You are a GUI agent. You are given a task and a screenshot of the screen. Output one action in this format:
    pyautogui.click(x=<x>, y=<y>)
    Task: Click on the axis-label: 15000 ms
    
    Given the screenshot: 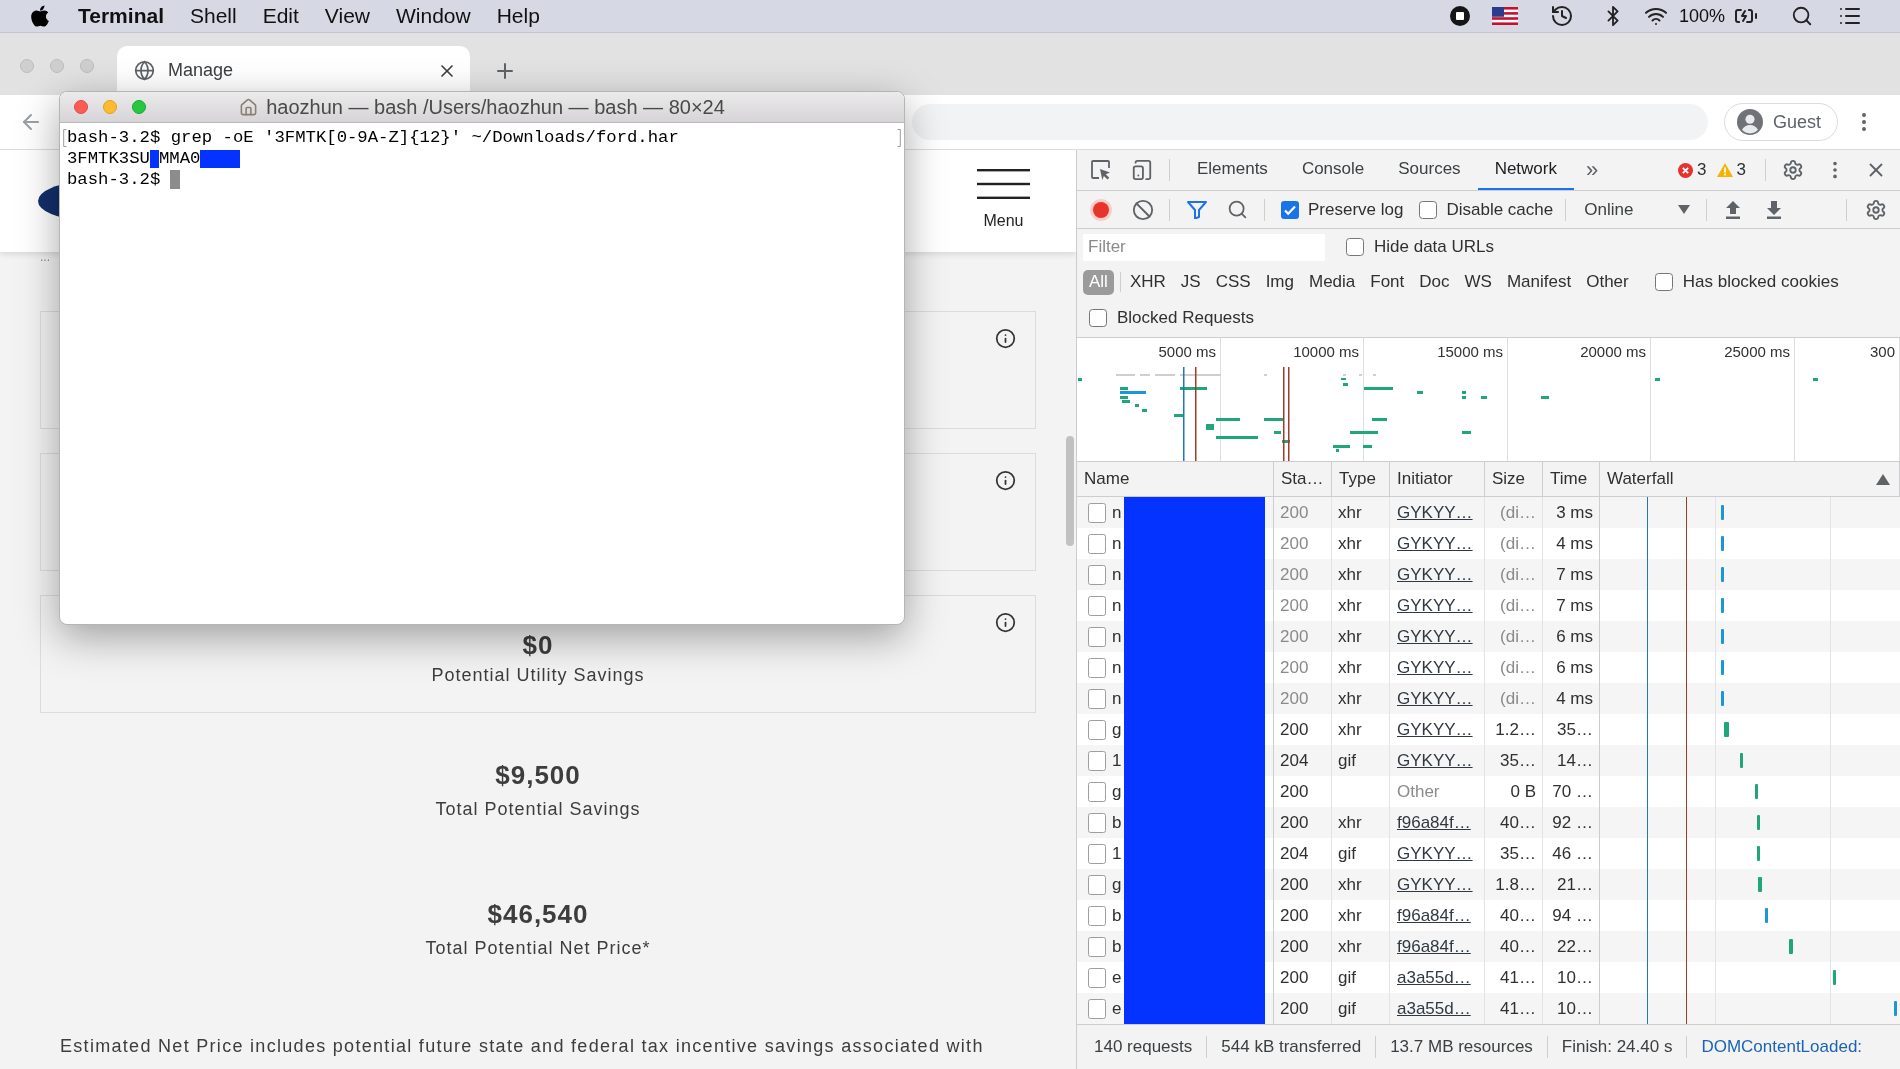 What is the action you would take?
    pyautogui.click(x=1470, y=352)
    